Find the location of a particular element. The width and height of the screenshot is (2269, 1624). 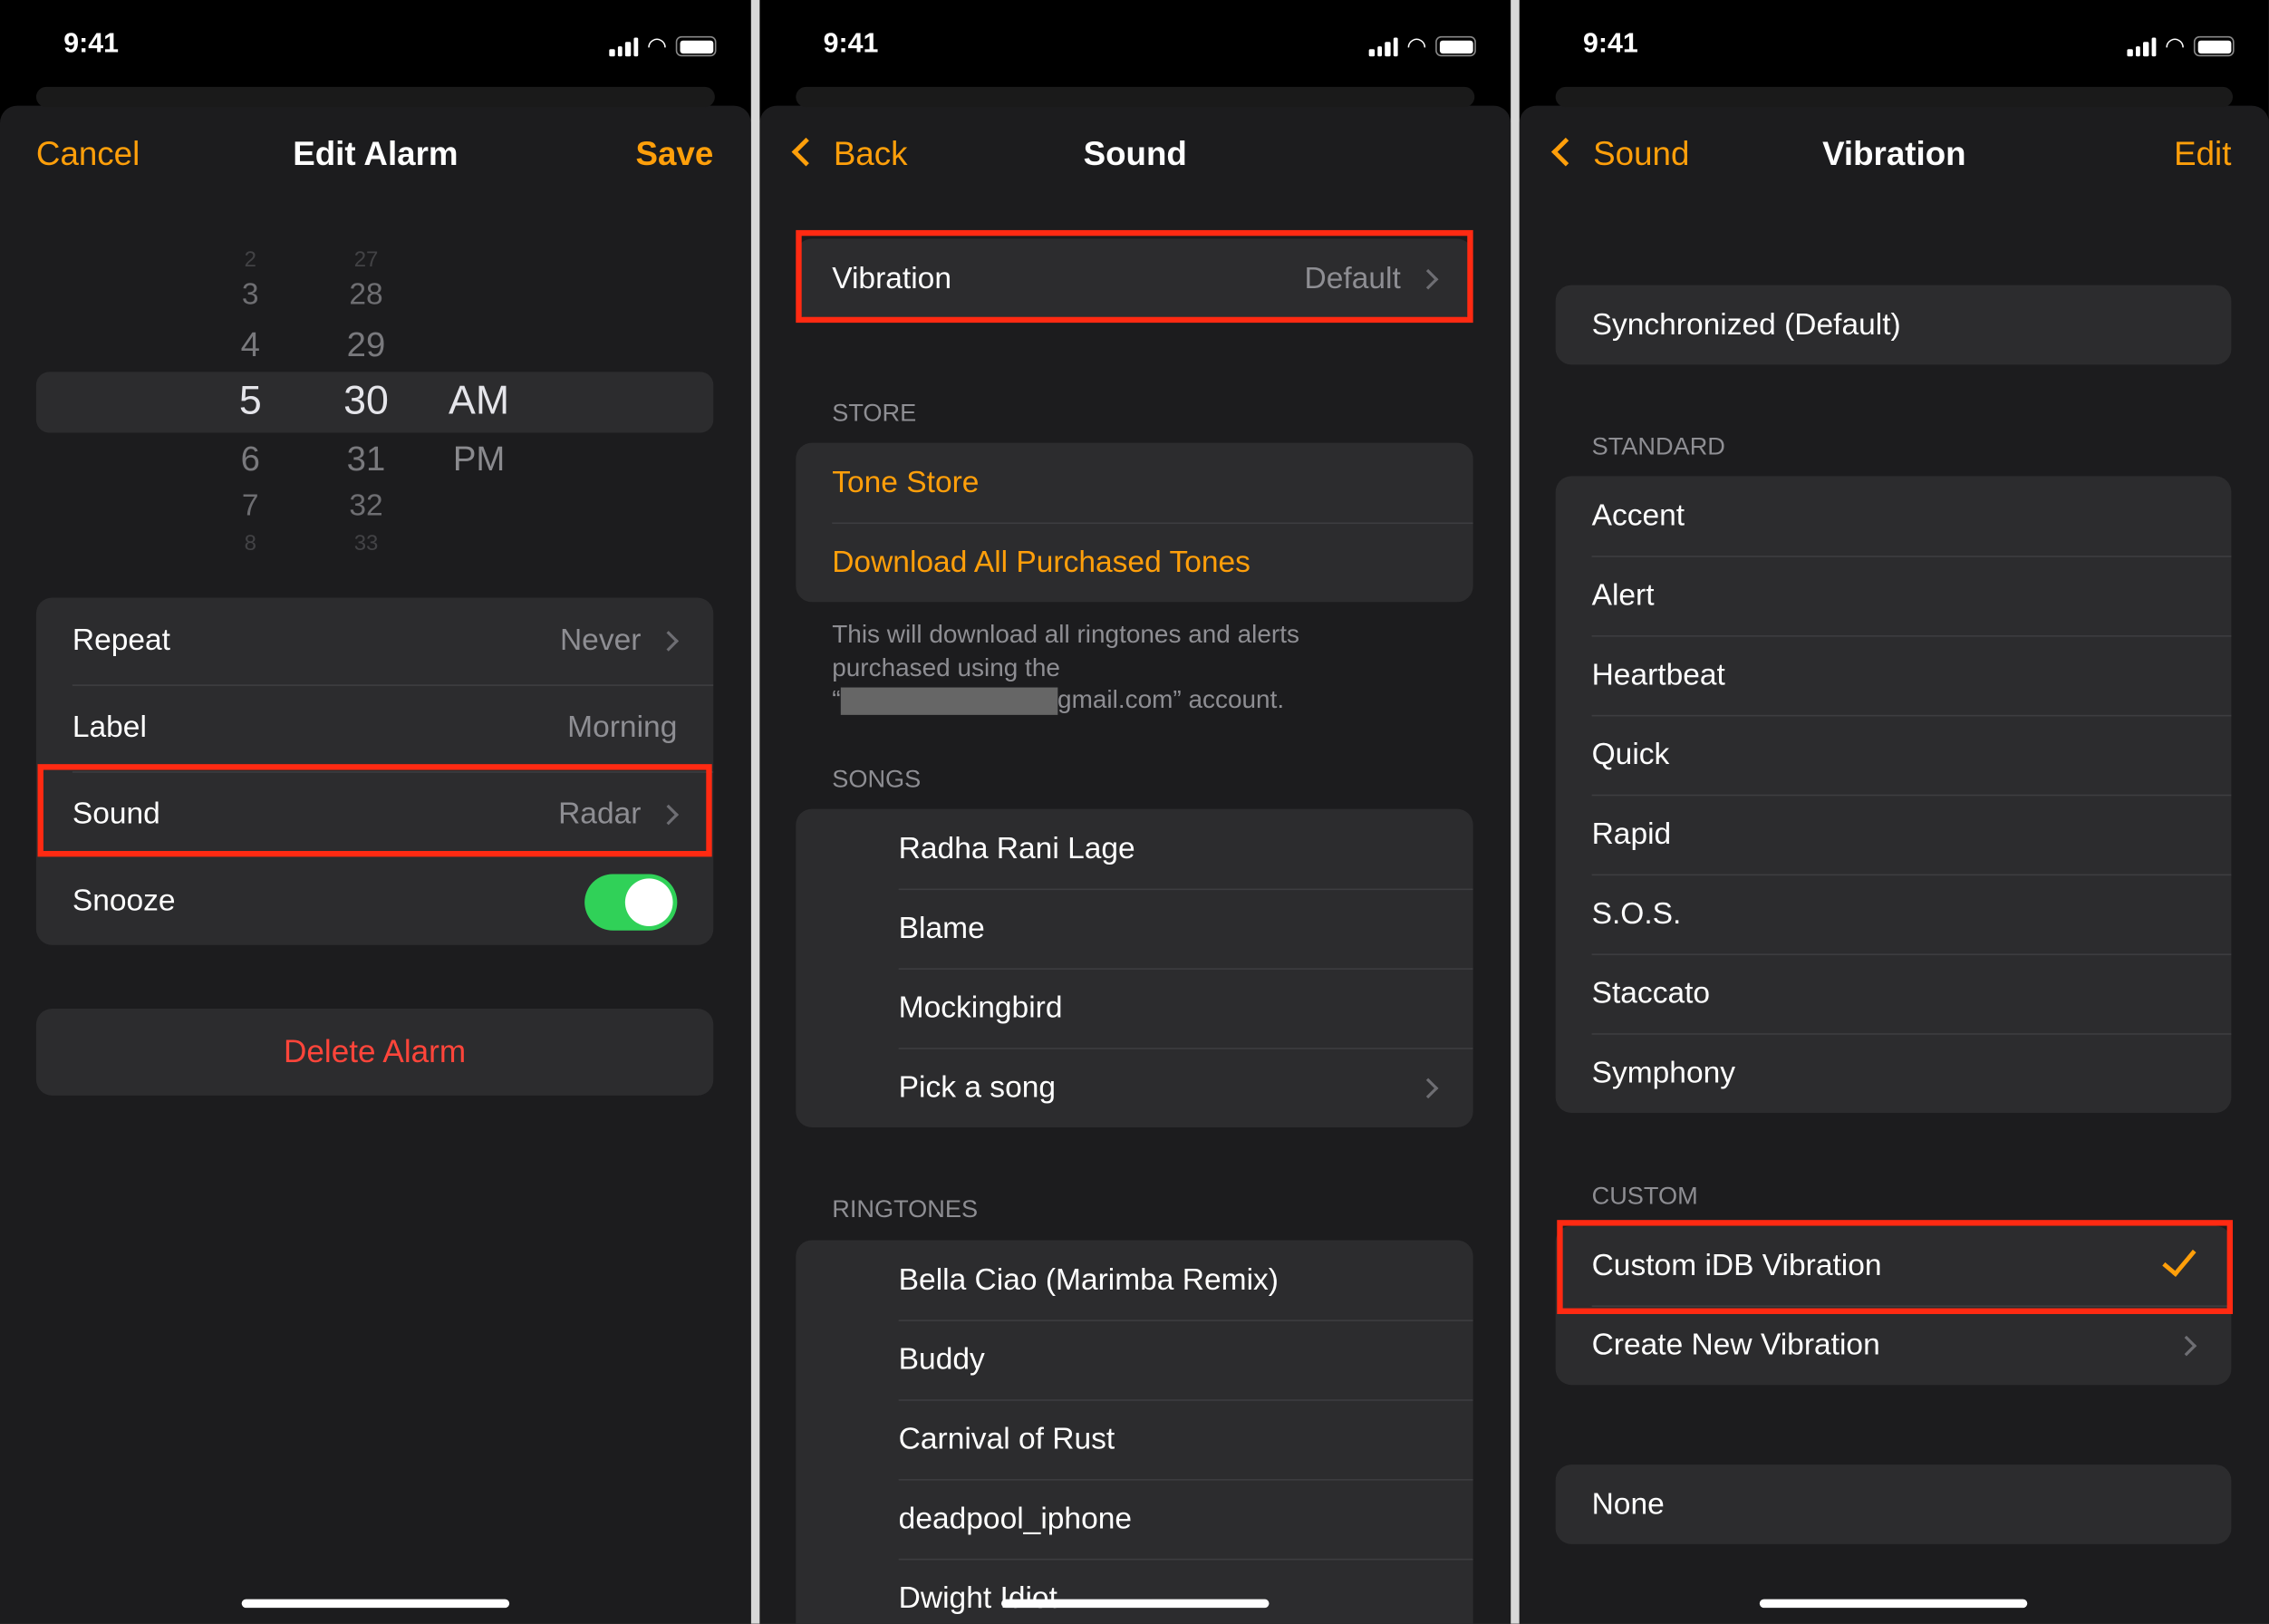

minute-option: 32 is located at coordinates (366, 506).